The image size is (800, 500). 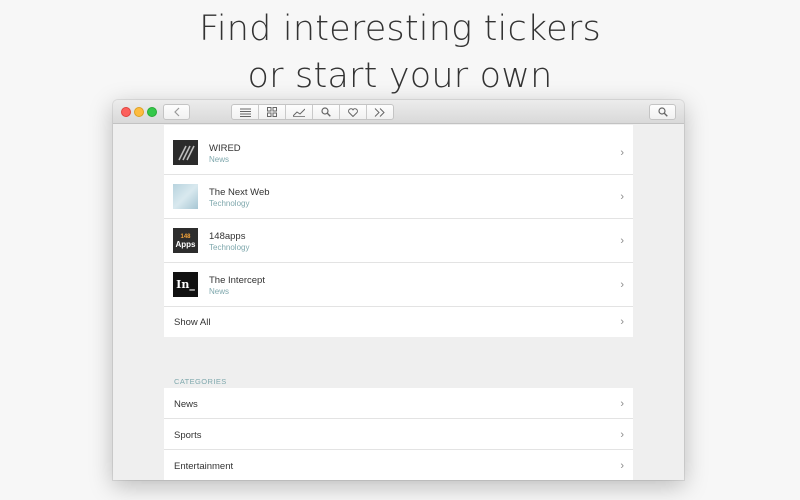 What do you see at coordinates (126, 112) in the screenshot?
I see `close-window-button` at bounding box center [126, 112].